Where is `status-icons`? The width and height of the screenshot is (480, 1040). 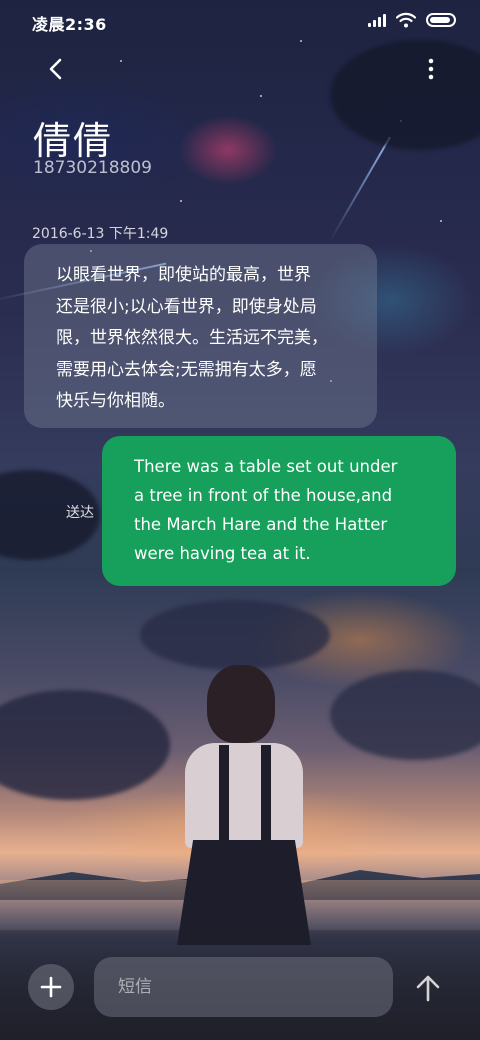
status-icons is located at coordinates (412, 20).